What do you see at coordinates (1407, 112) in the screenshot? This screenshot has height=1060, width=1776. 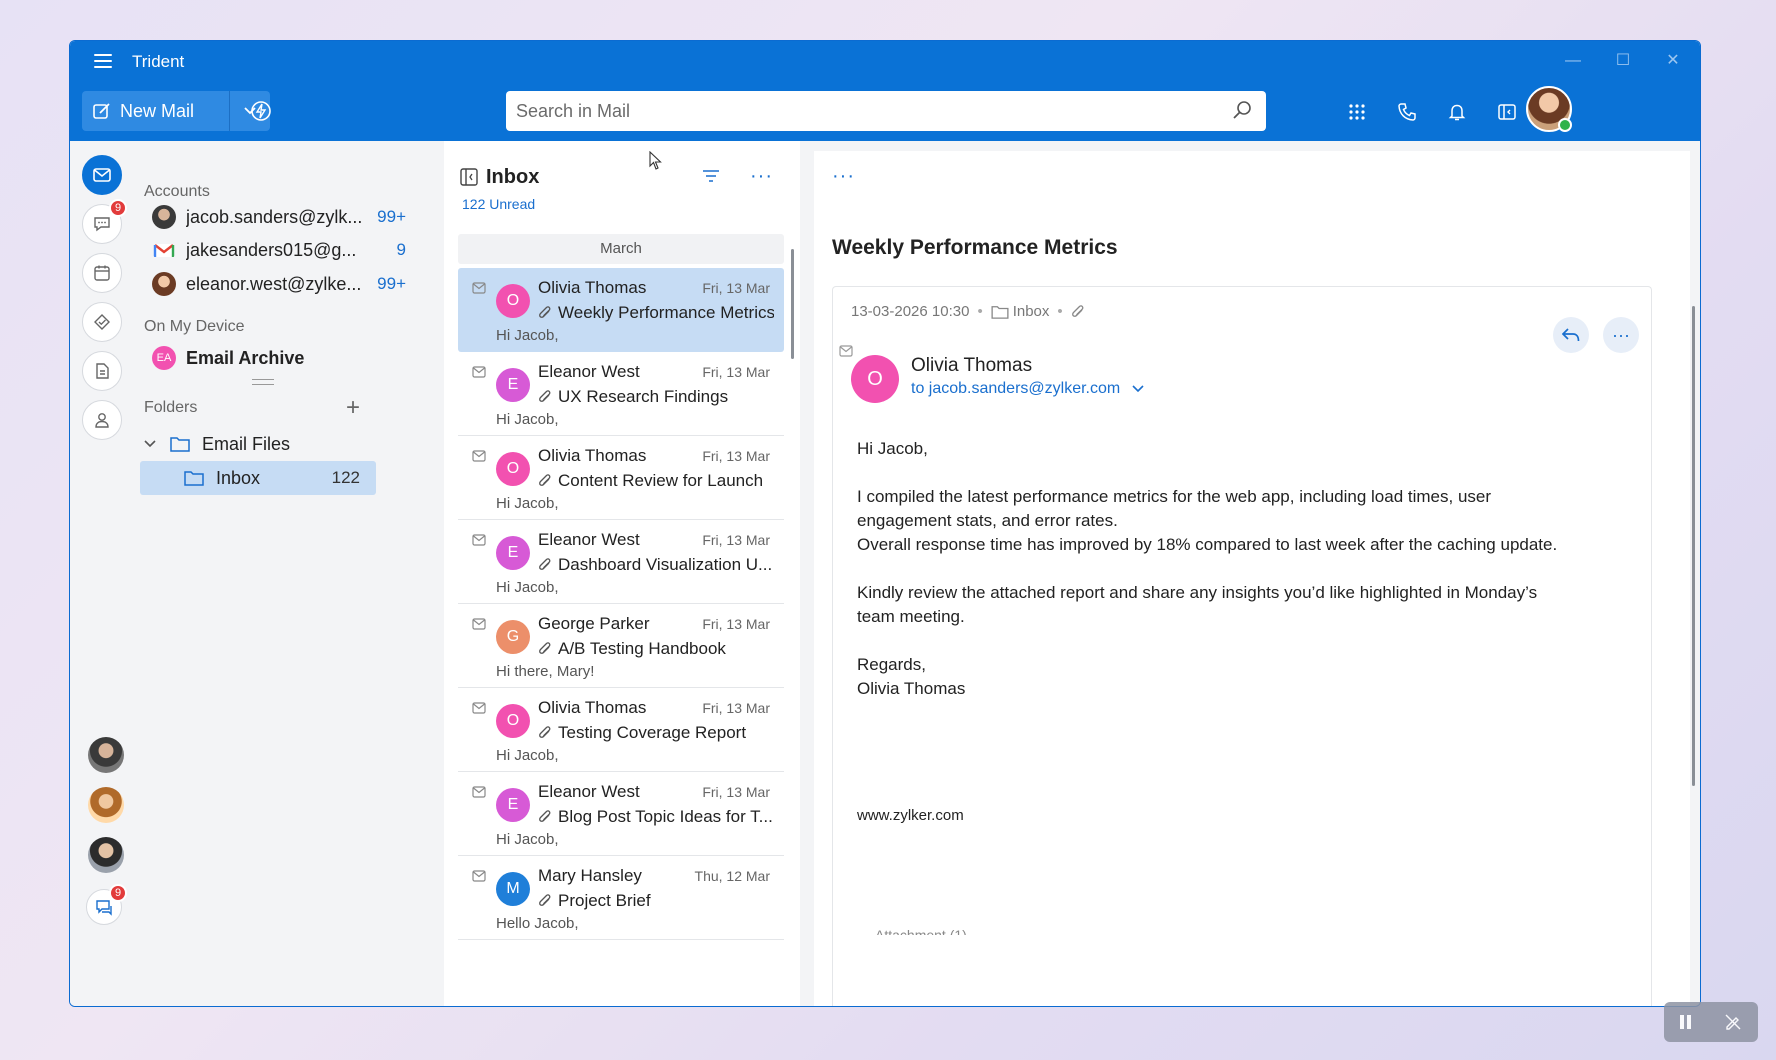 I see `phone-icon` at bounding box center [1407, 112].